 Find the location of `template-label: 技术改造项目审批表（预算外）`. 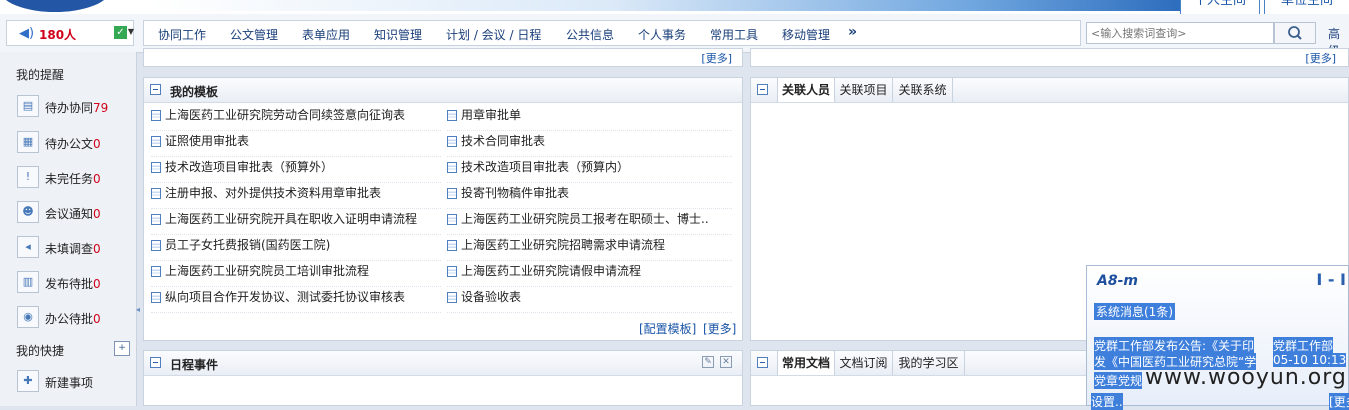

template-label: 技术改造项目审批表（预算外） is located at coordinates (249, 167).